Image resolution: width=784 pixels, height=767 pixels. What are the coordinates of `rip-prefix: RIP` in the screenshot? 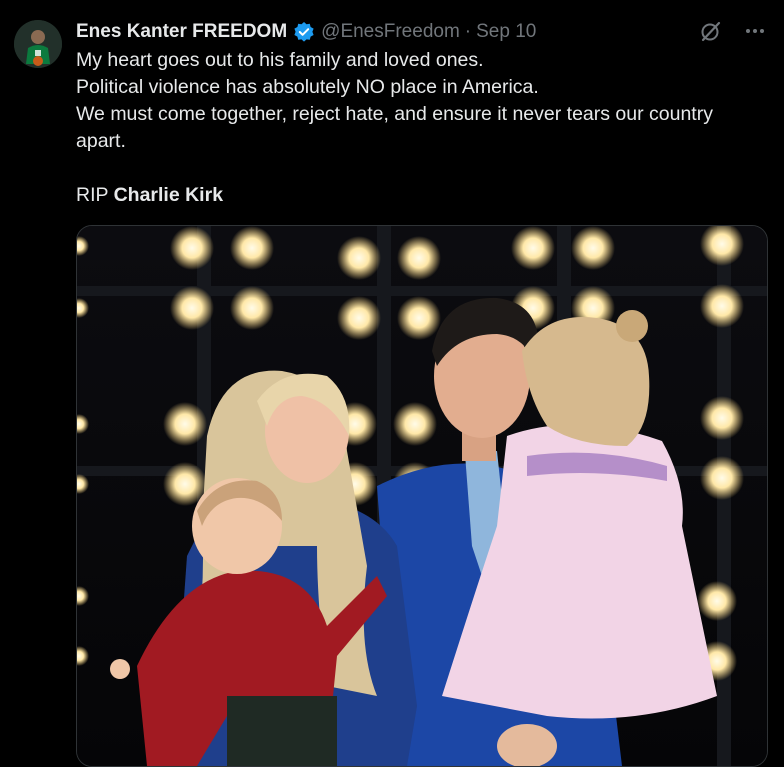 It's located at (95, 195).